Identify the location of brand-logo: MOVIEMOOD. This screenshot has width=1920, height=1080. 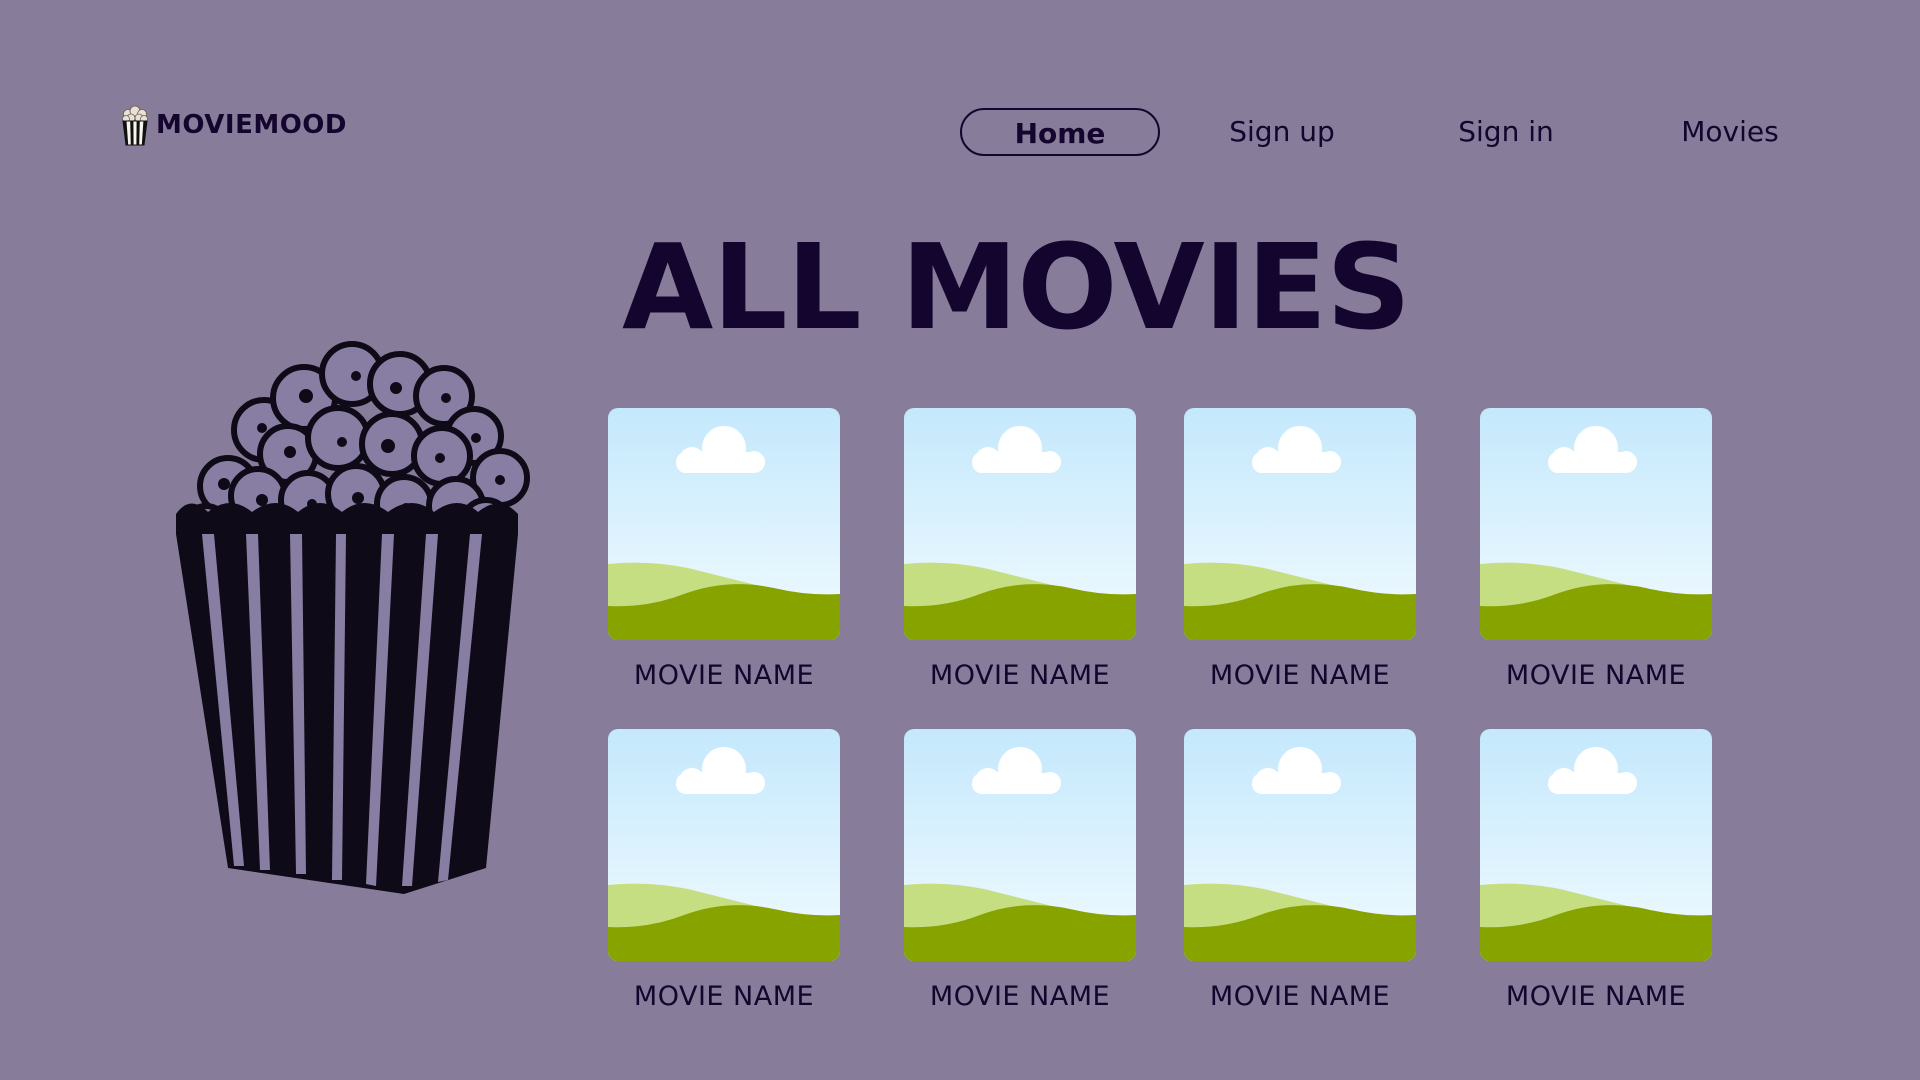
(233, 125).